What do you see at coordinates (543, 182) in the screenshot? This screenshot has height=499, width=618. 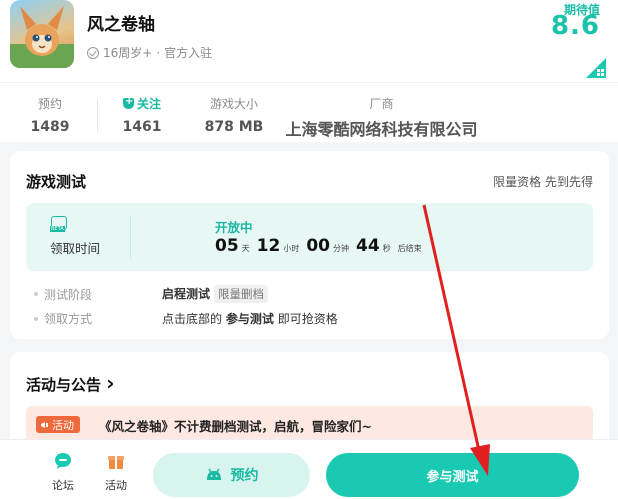 I see `game-test-extra: 限量资格 先到先得` at bounding box center [543, 182].